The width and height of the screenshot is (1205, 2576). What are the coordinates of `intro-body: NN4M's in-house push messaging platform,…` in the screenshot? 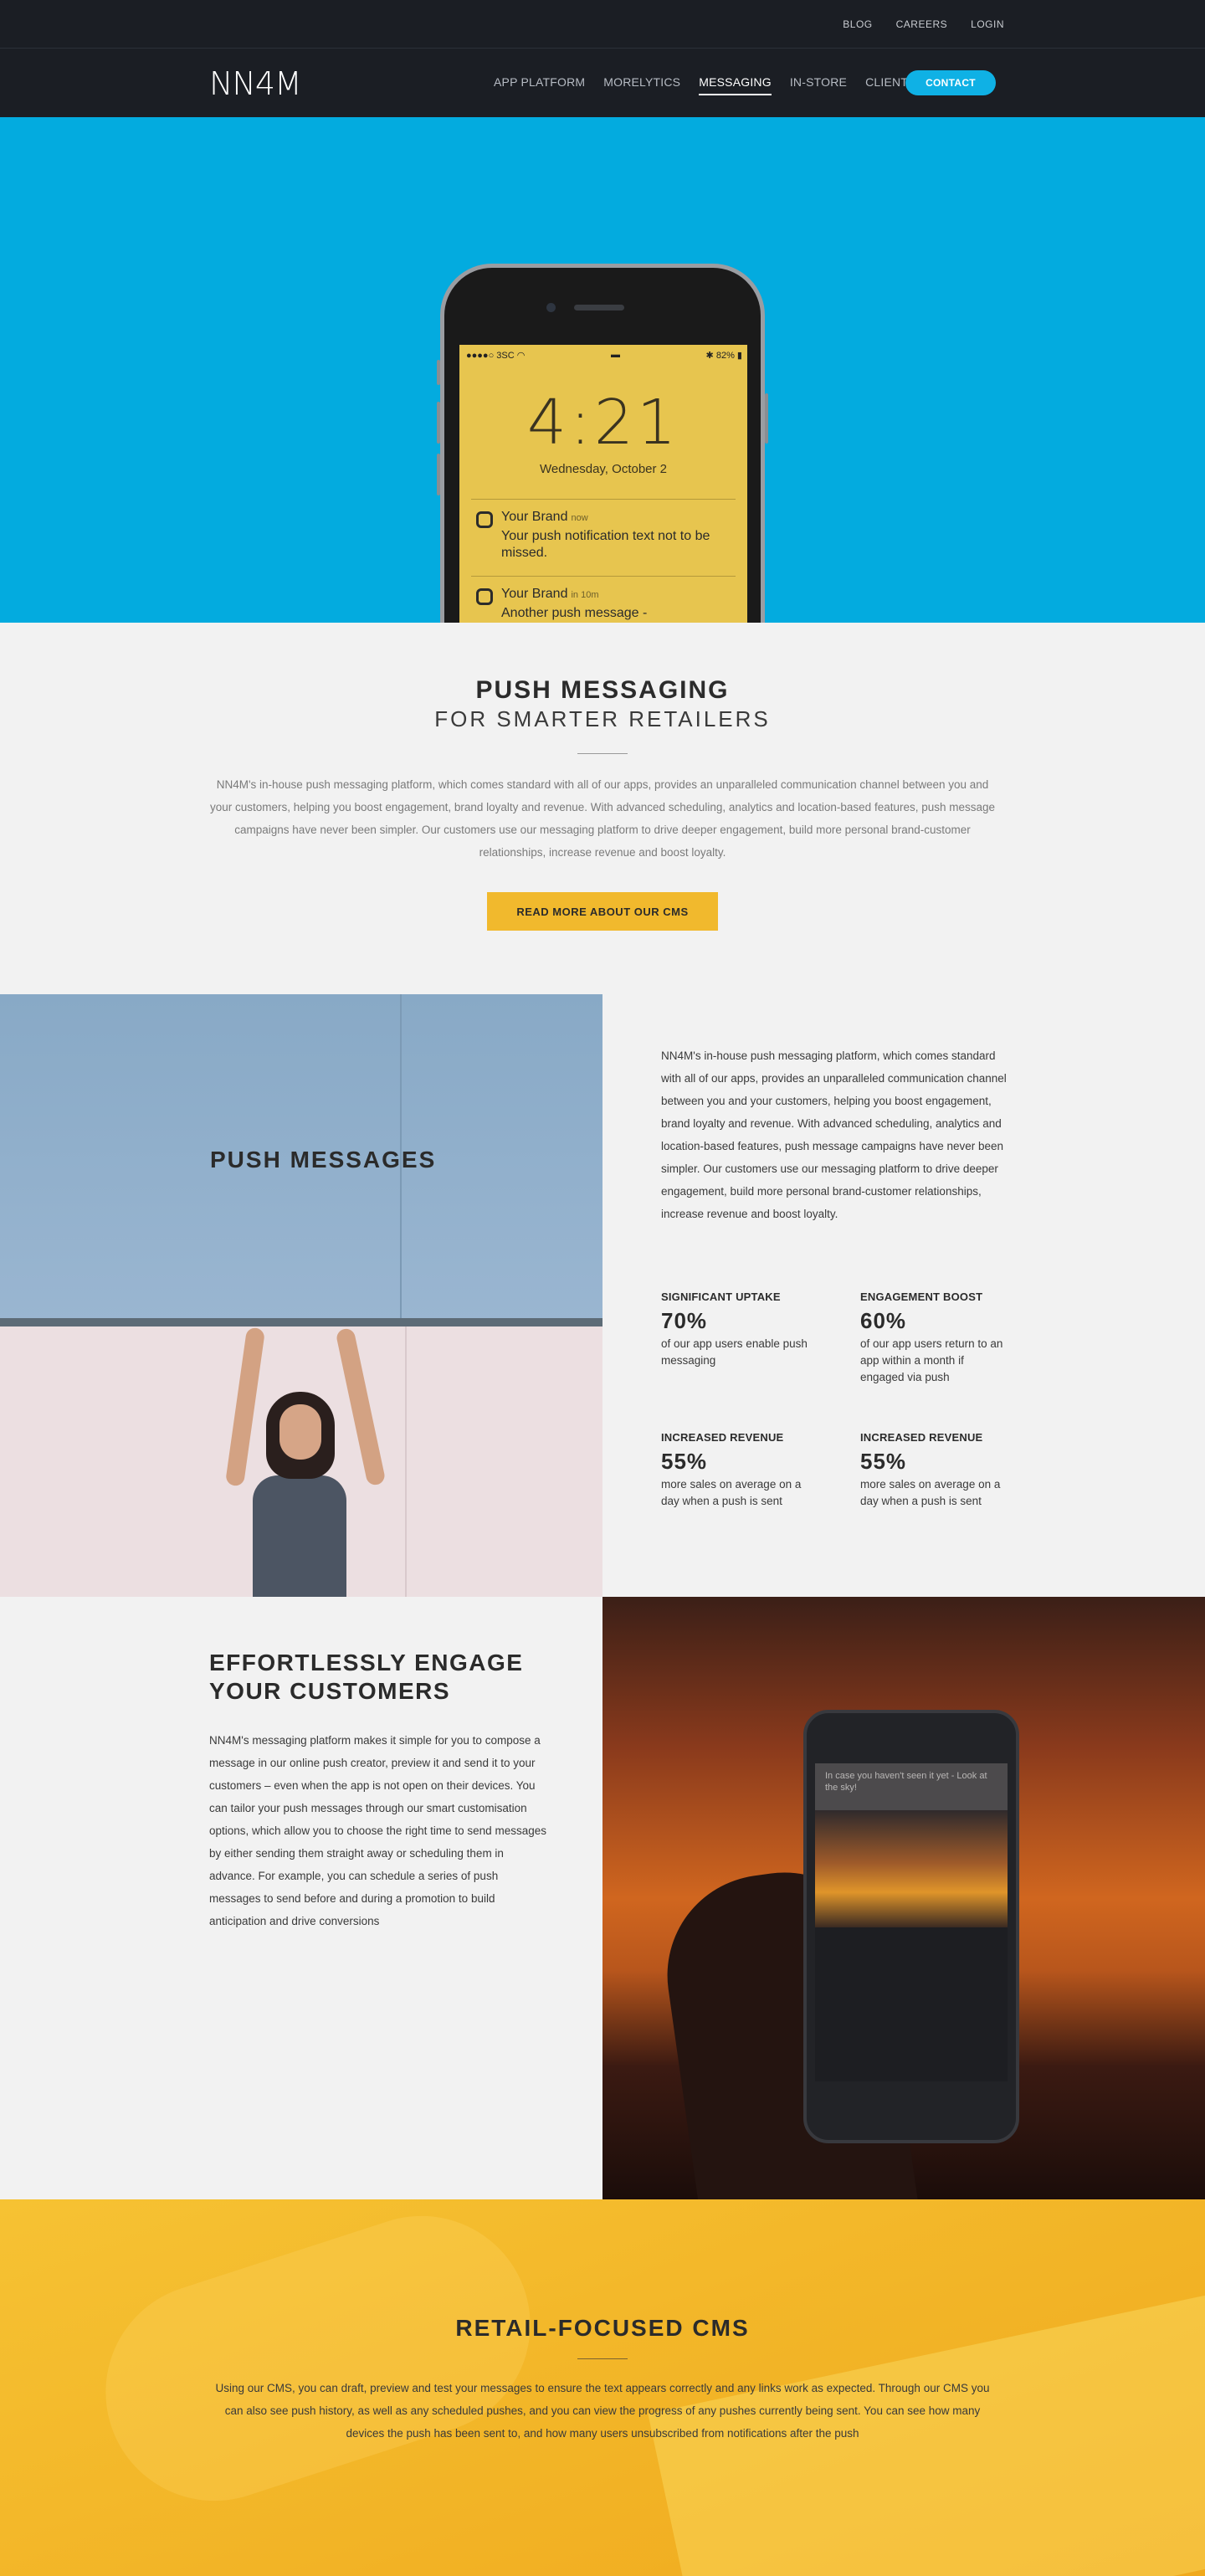 It's located at (602, 818).